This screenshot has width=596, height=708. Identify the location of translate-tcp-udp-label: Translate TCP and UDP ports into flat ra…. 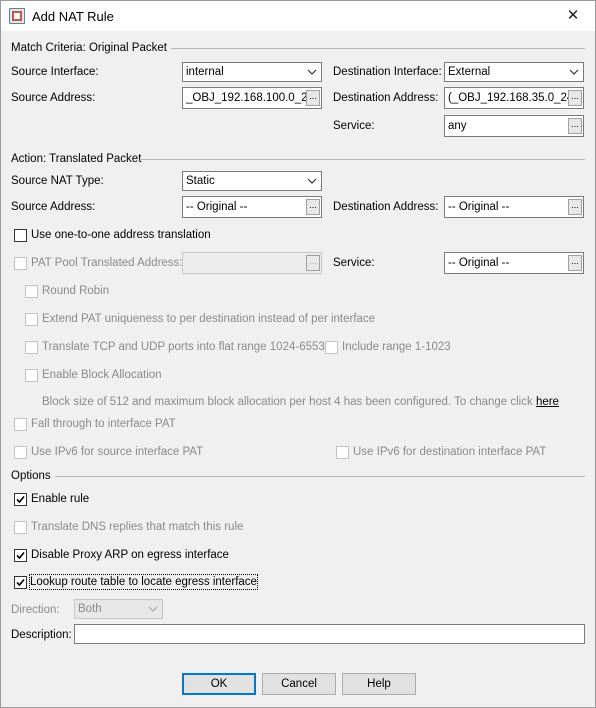
(187, 347).